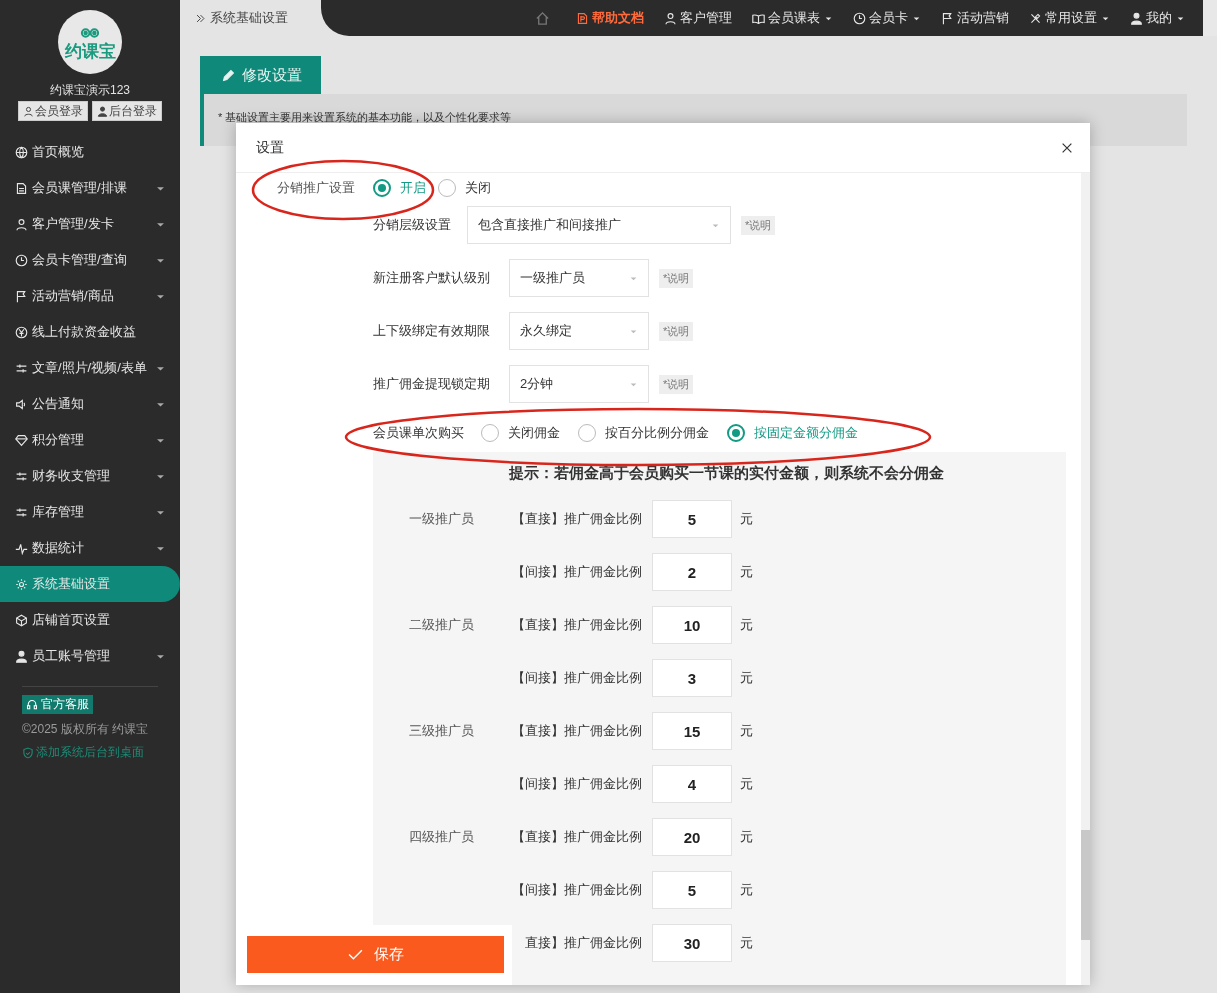  I want to click on sidebar-item: 会员课管理/排课, so click(90, 188).